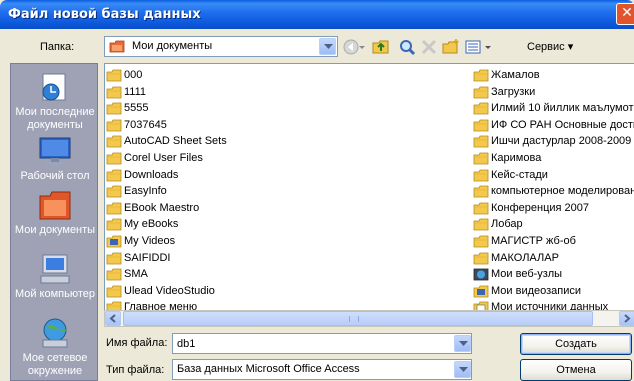  I want to click on file-item: My Videos, so click(166, 241).